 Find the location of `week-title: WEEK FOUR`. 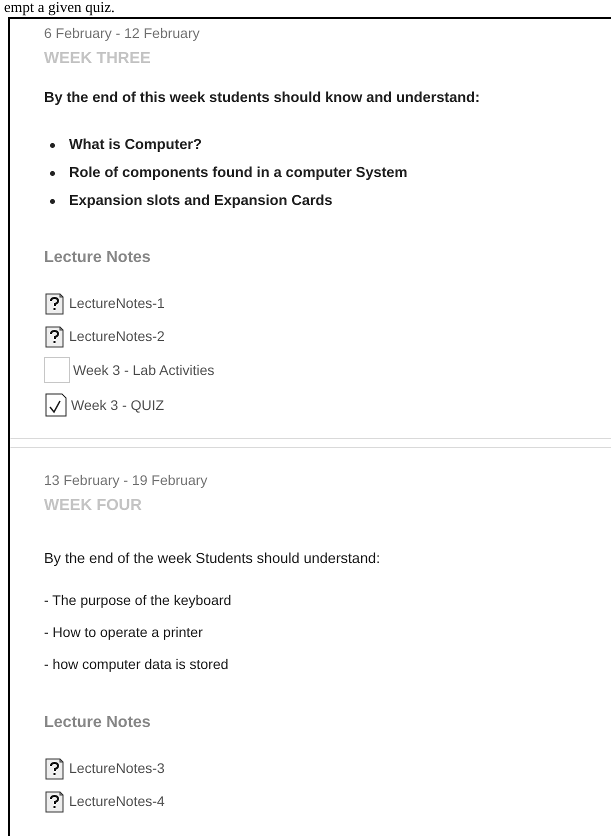

week-title: WEEK FOUR is located at coordinates (93, 506).